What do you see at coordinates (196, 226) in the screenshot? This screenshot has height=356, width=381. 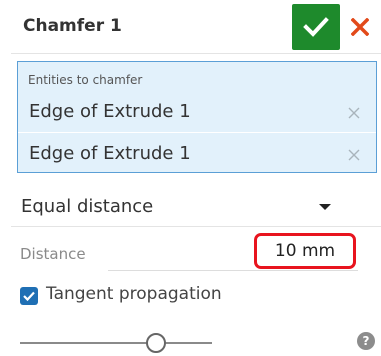 I see `divider` at bounding box center [196, 226].